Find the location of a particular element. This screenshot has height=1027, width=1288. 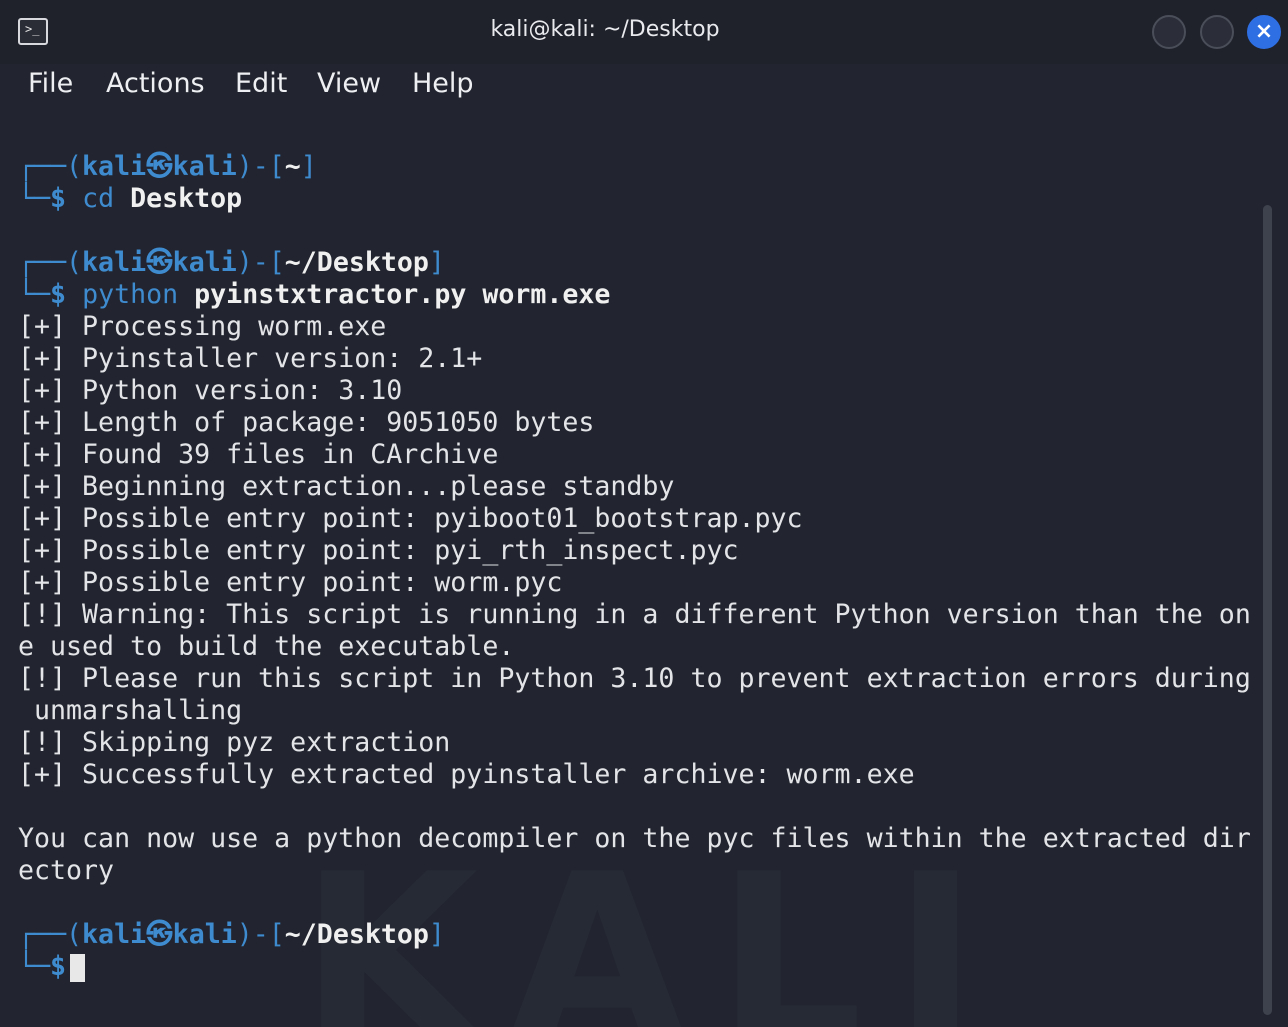

menu-help: Help is located at coordinates (443, 83).